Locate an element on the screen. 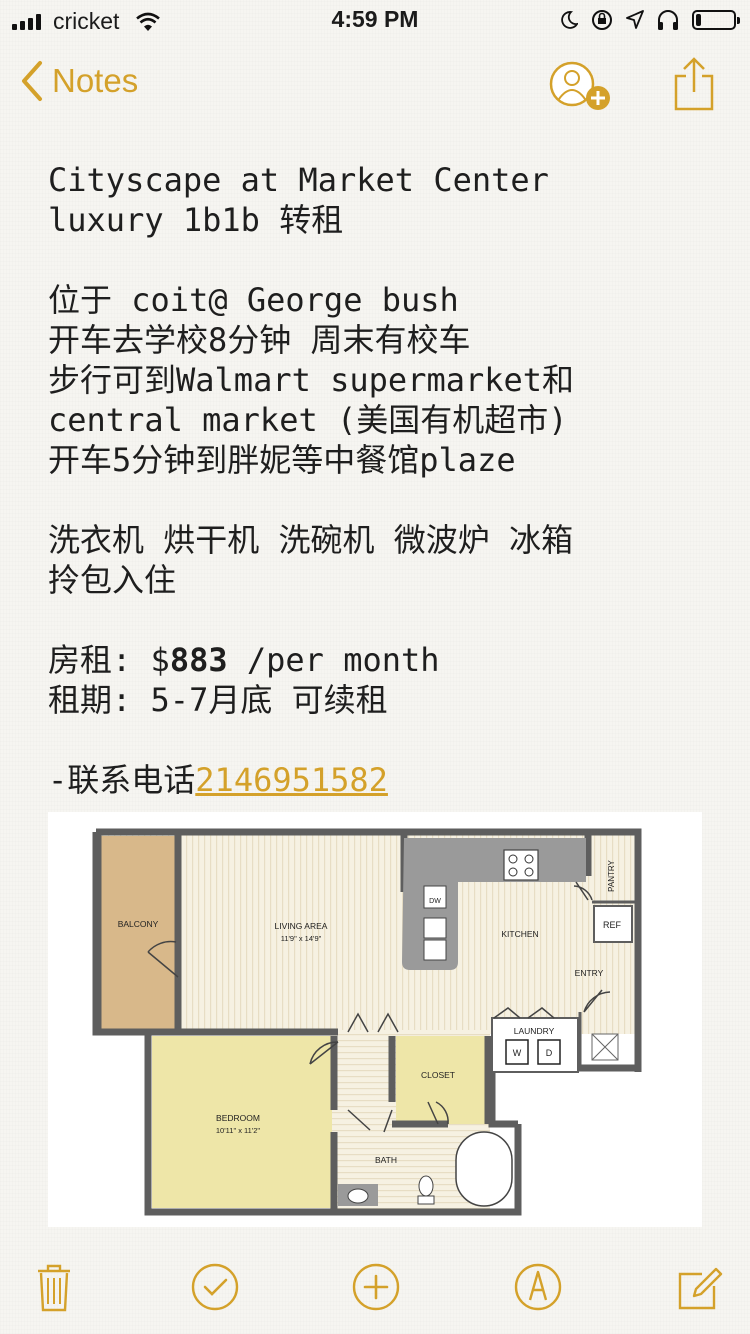 The width and height of the screenshot is (750, 1334). bedroom-dims: 10'11" x 11'2" is located at coordinates (238, 1130).